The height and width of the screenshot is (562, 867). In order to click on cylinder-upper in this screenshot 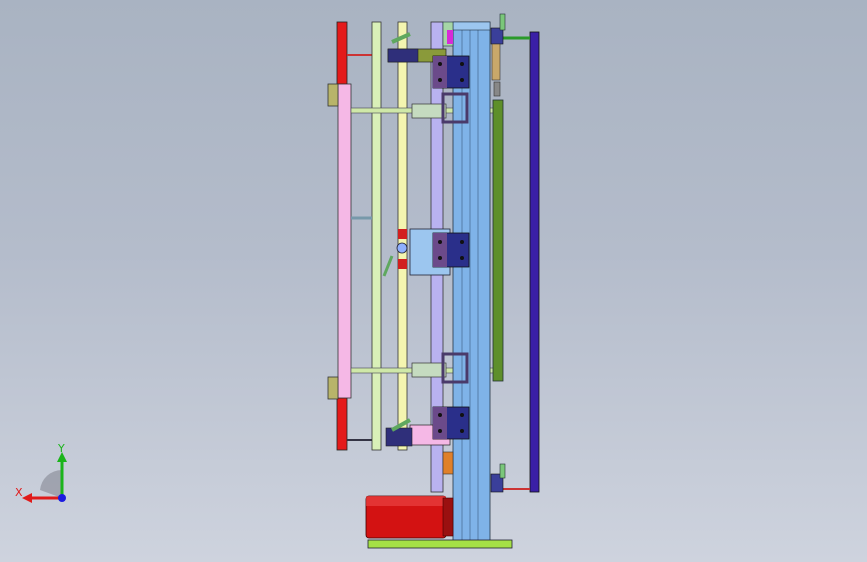, I will do `click(429, 111)`.